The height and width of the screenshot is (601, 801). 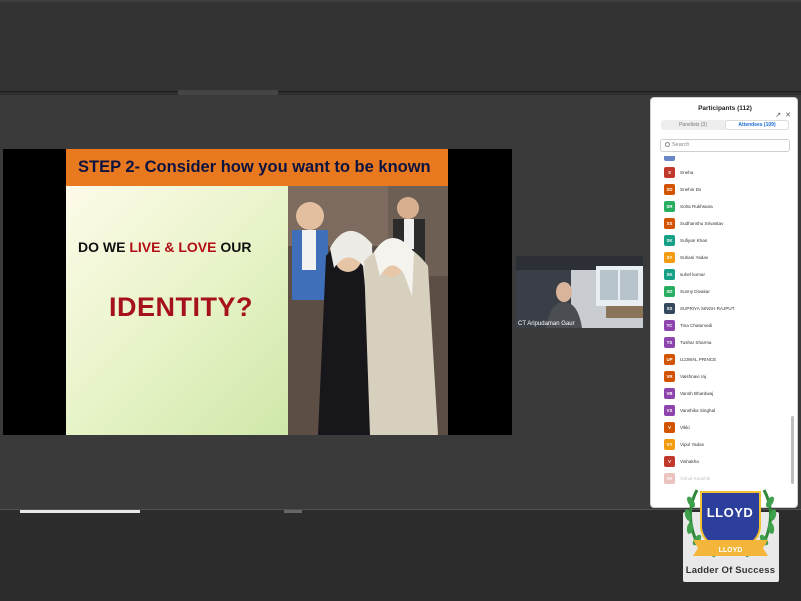 What do you see at coordinates (729, 240) in the screenshot?
I see `attendee-row: SK Sufiyan Khan` at bounding box center [729, 240].